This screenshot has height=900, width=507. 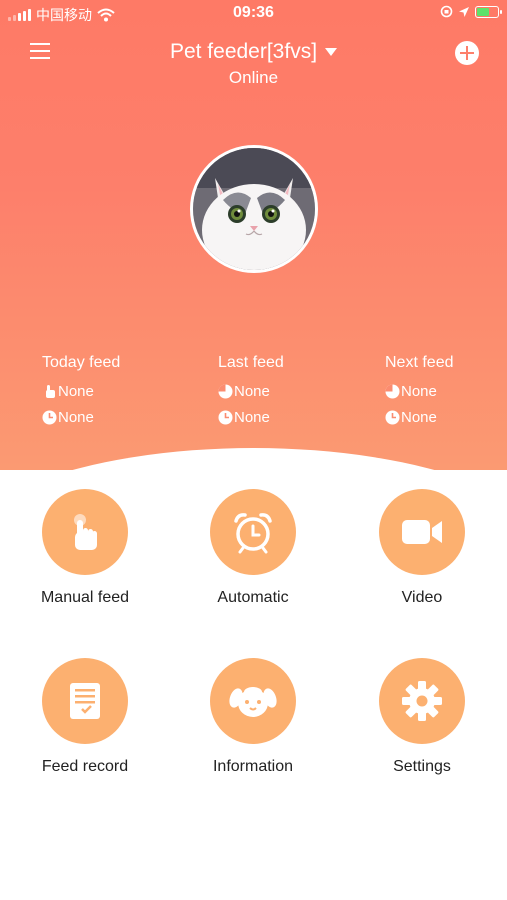 What do you see at coordinates (251, 362) in the screenshot?
I see `last-feed-label: Last feed` at bounding box center [251, 362].